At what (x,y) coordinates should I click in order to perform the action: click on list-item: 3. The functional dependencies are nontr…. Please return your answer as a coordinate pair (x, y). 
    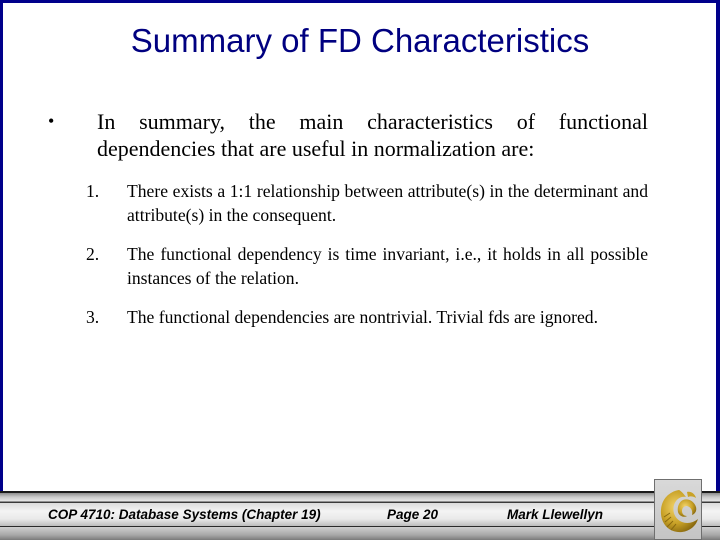
    Looking at the image, I should click on (367, 317).